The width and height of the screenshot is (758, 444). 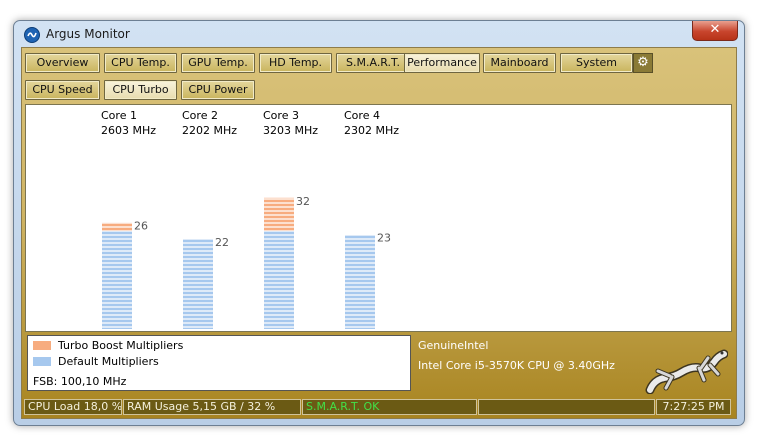 I want to click on ram-usage-status: RAM Usage 5,15 GB / 32 %, so click(x=212, y=407).